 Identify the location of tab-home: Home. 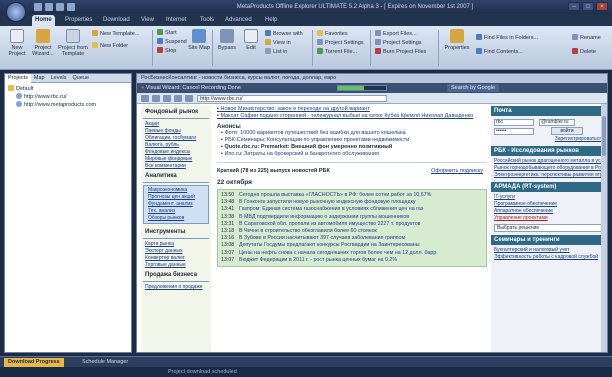
(43, 20).